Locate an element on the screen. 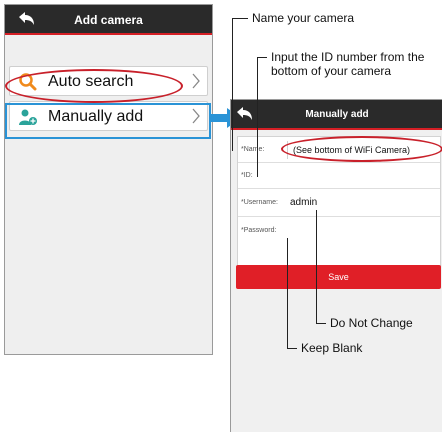  username-row: *Username: admin is located at coordinates (339, 203).